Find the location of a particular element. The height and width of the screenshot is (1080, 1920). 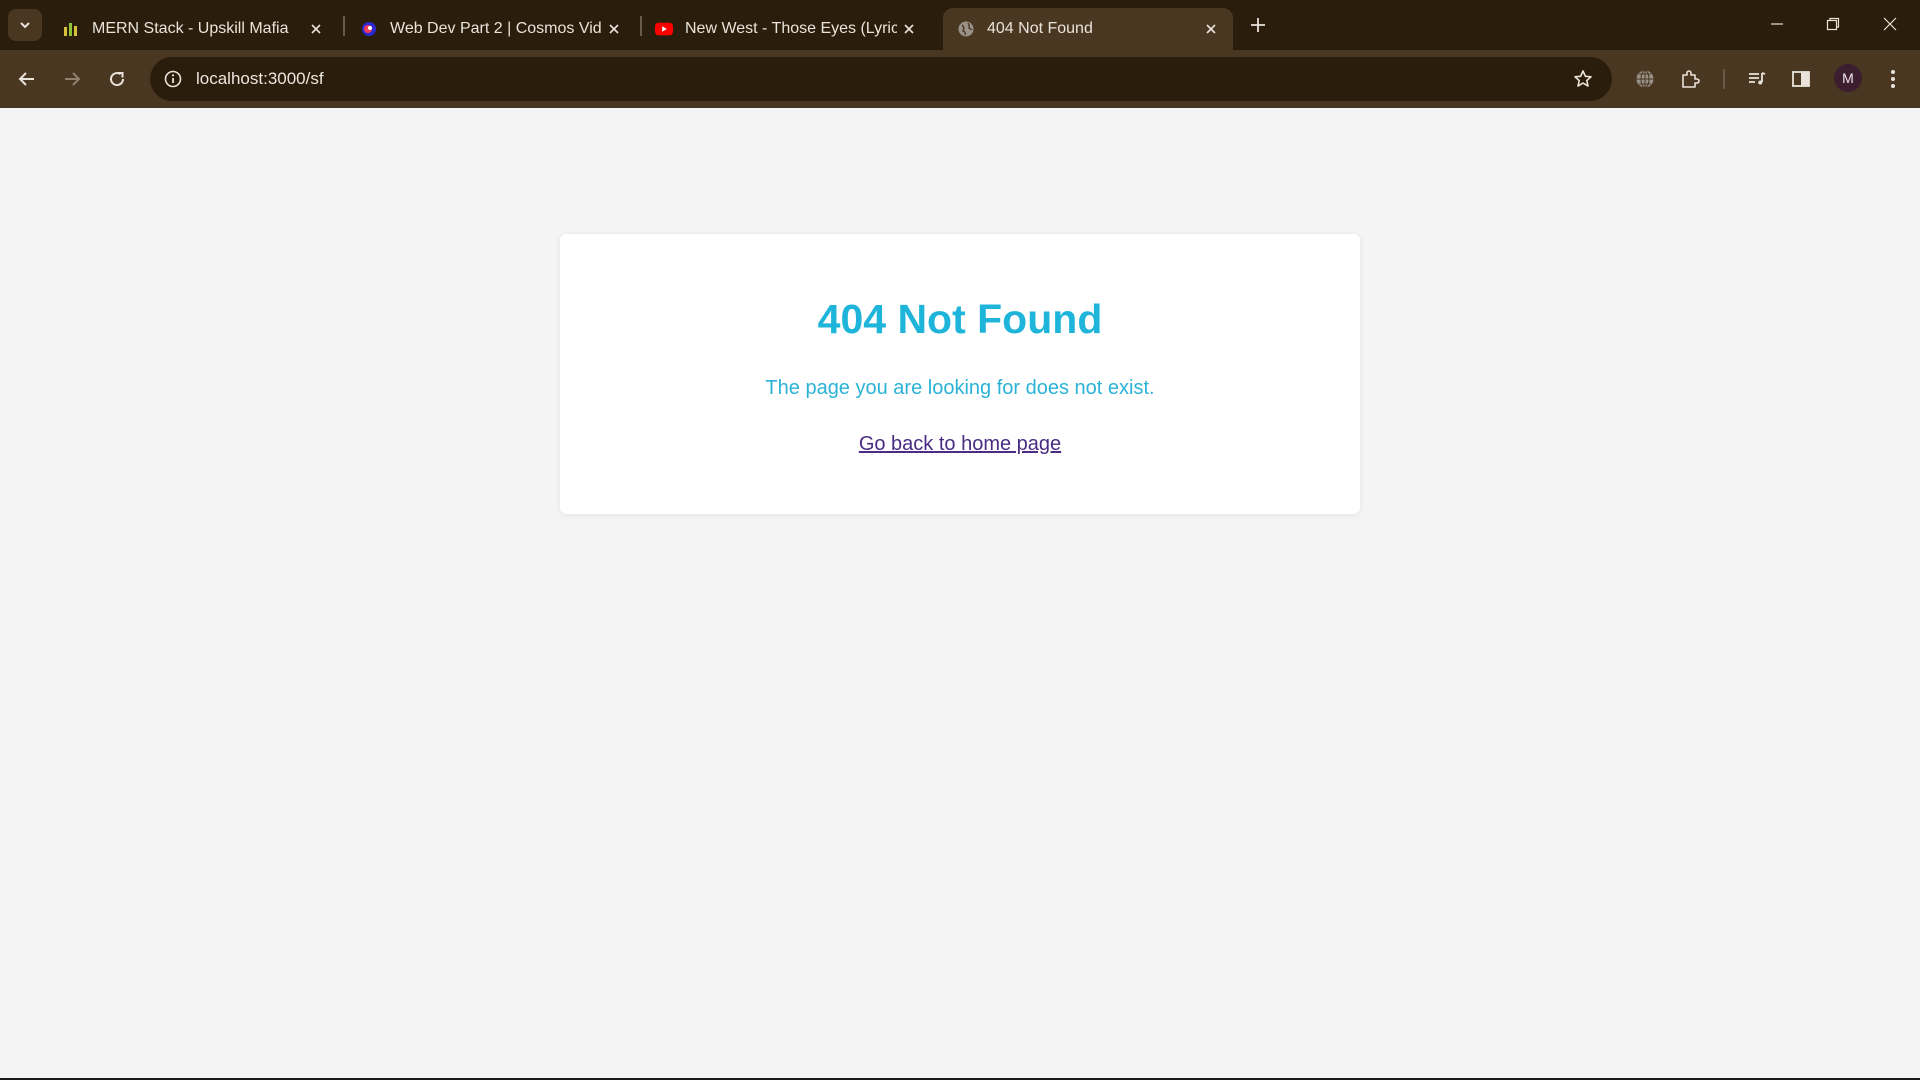

browser-toolbar: localhost:3000/sf M is located at coordinates (960, 79).